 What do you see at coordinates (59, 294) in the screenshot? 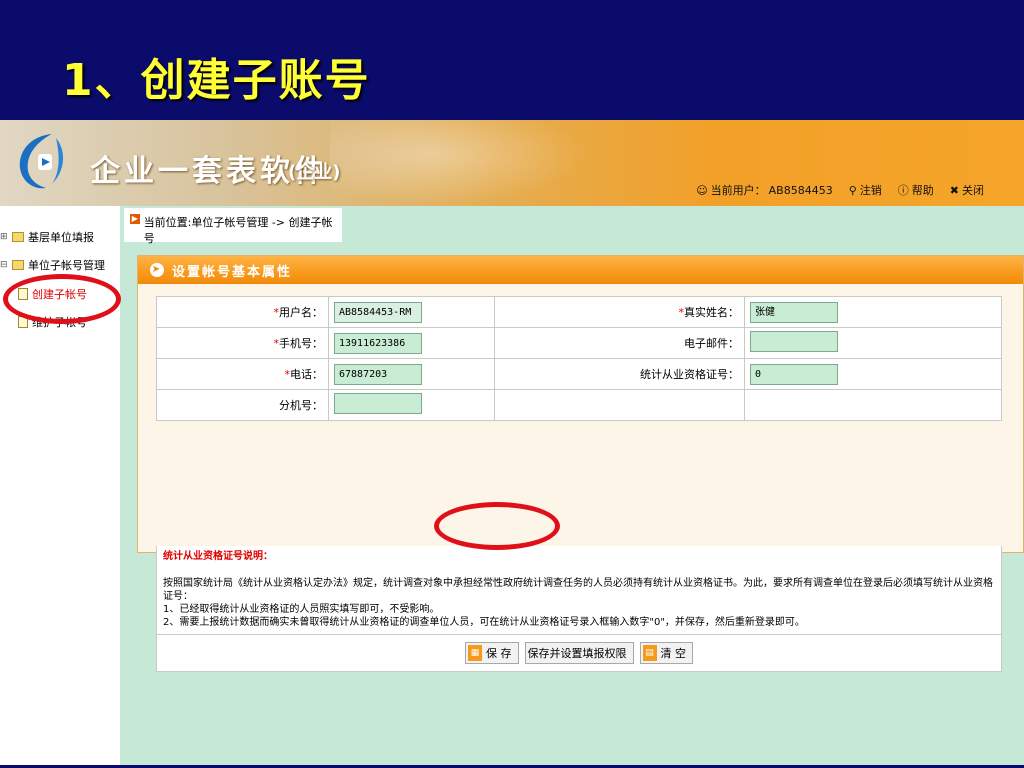
I see `sidebar-item-label: 创建子帐号` at bounding box center [59, 294].